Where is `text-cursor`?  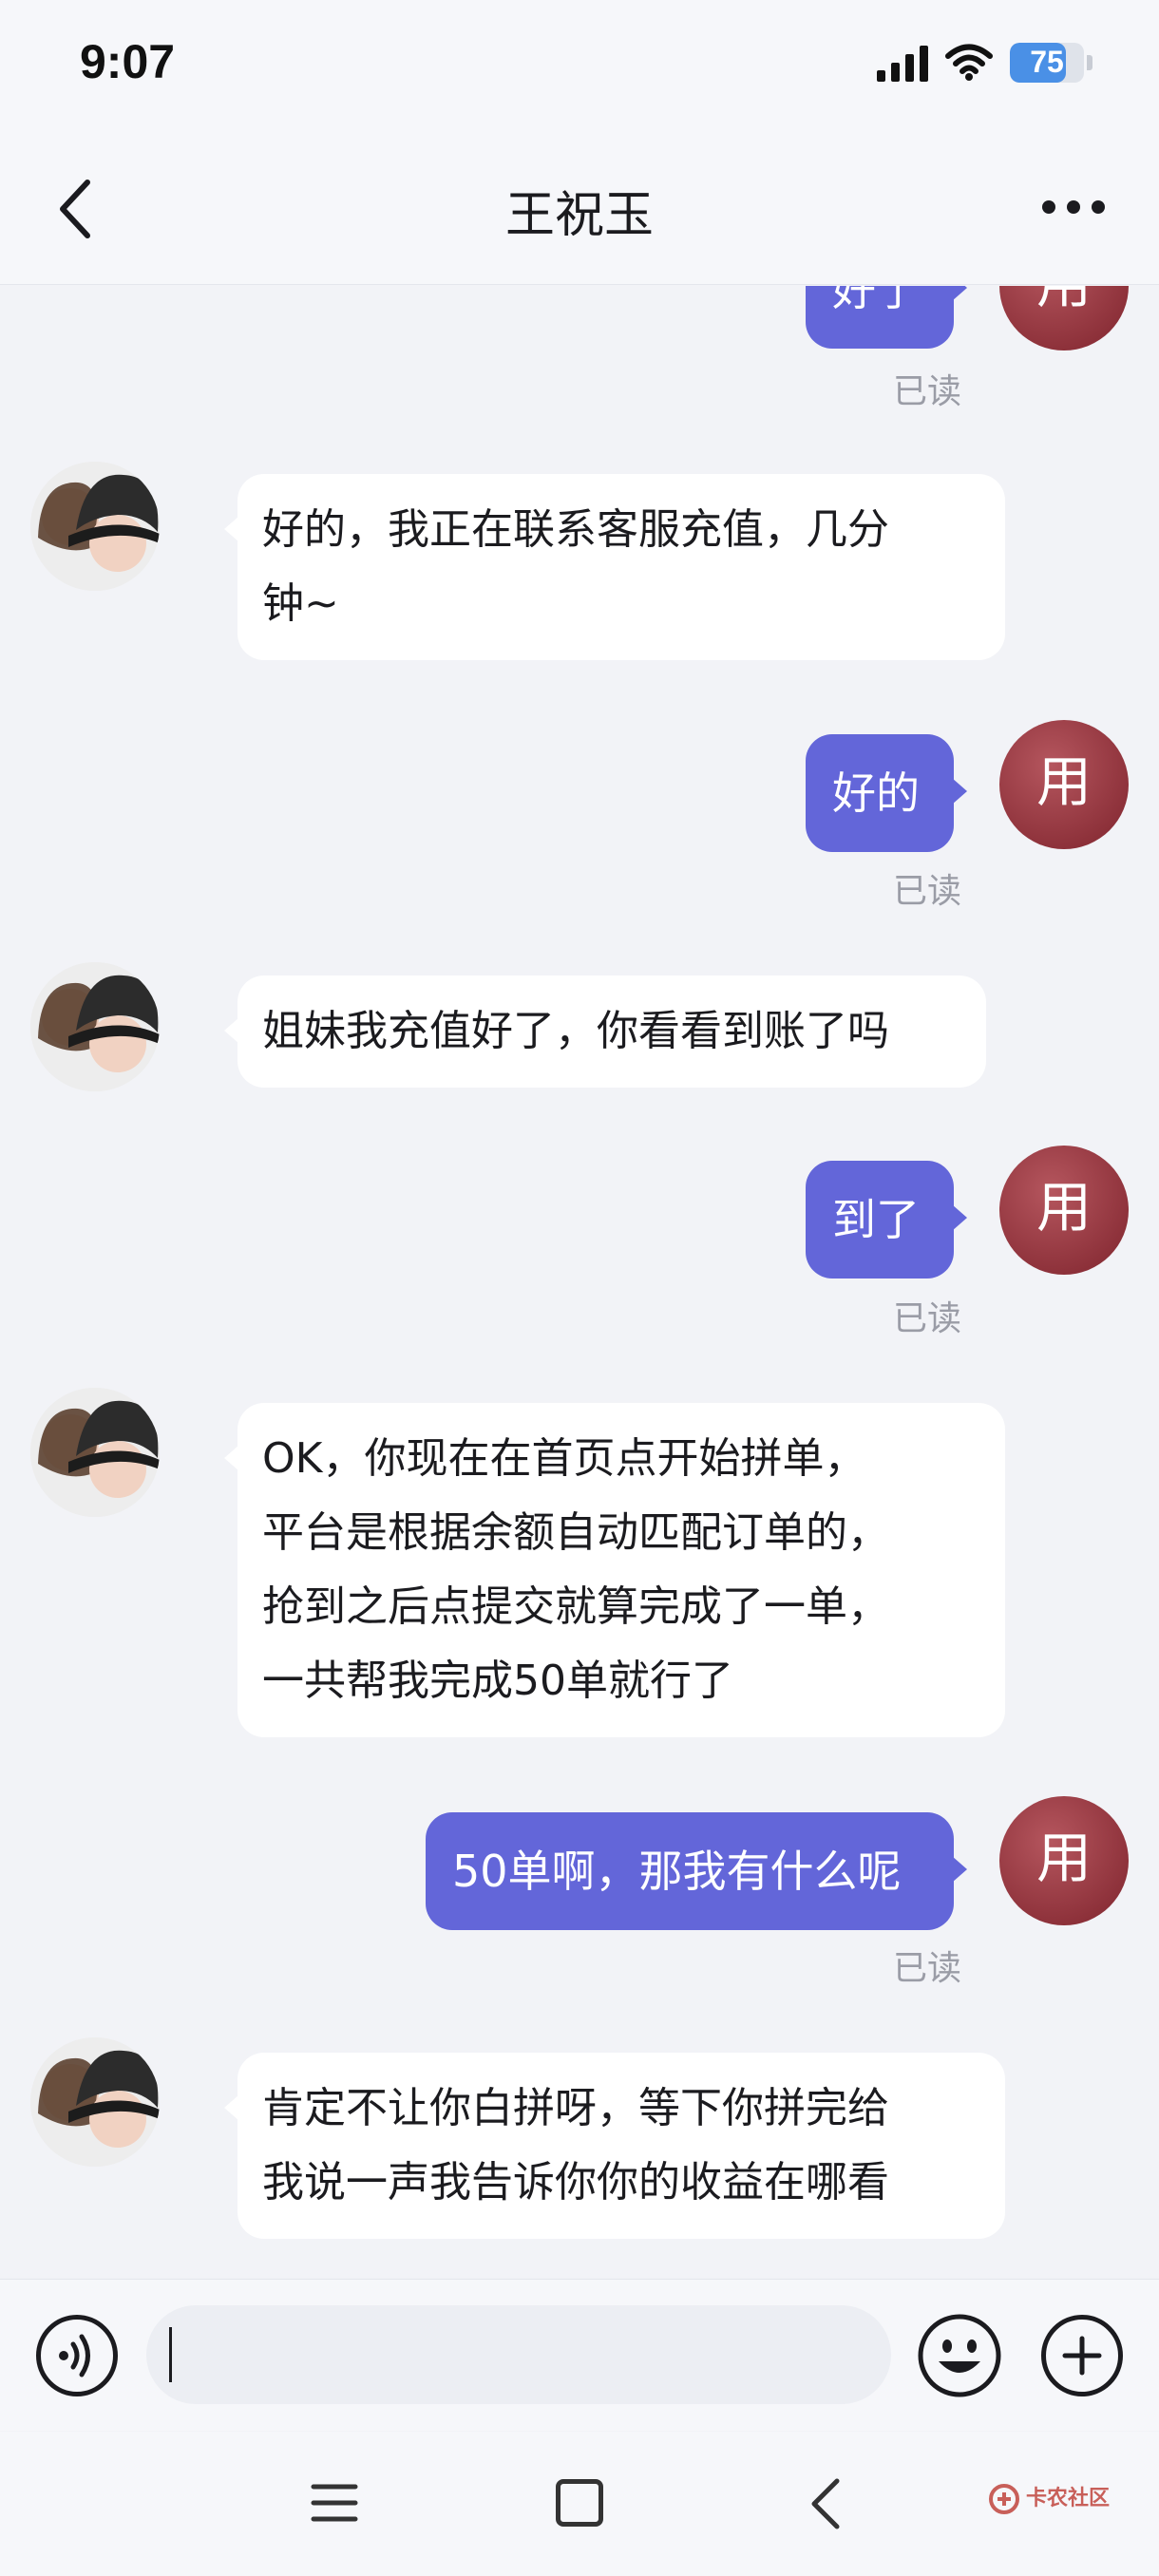 text-cursor is located at coordinates (170, 2354).